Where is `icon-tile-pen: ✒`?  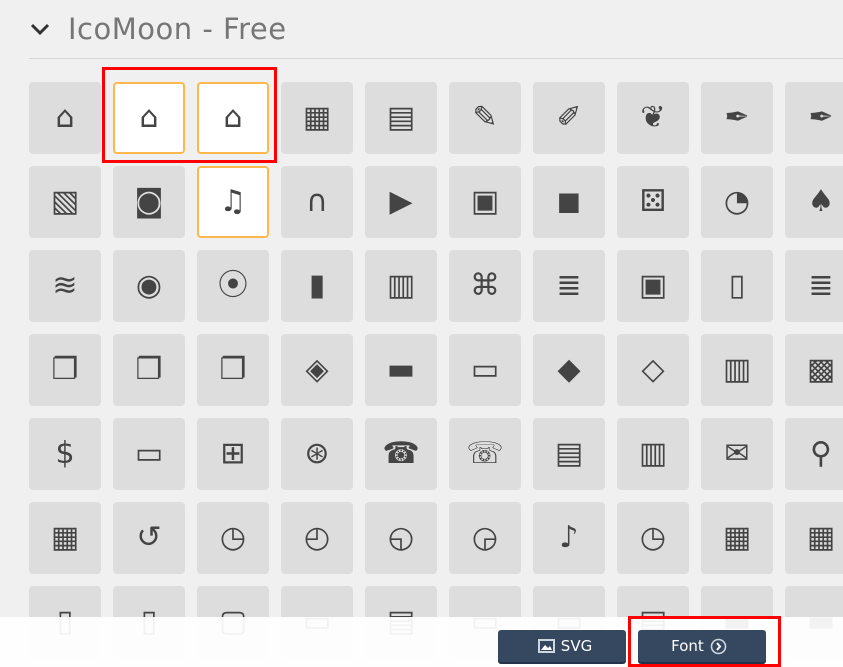
icon-tile-pen: ✒ is located at coordinates (737, 118).